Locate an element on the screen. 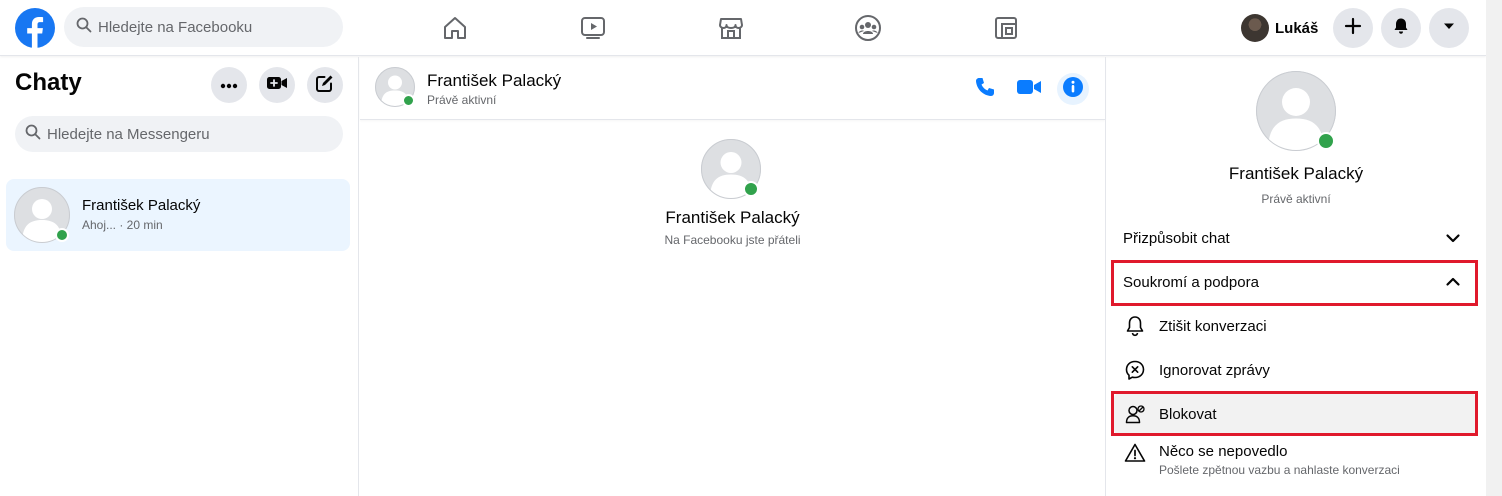  facebook-search-input: Hledejte na Facebooku is located at coordinates (203, 27).